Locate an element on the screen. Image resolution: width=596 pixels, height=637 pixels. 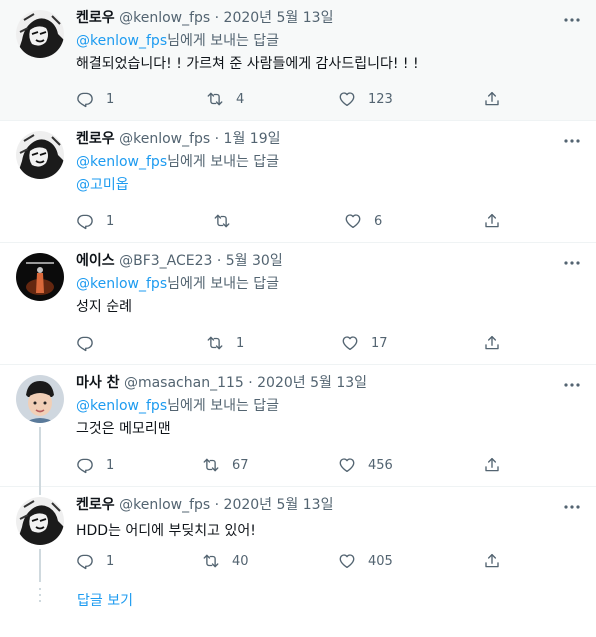
retweet-count: 1 is located at coordinates (240, 343).